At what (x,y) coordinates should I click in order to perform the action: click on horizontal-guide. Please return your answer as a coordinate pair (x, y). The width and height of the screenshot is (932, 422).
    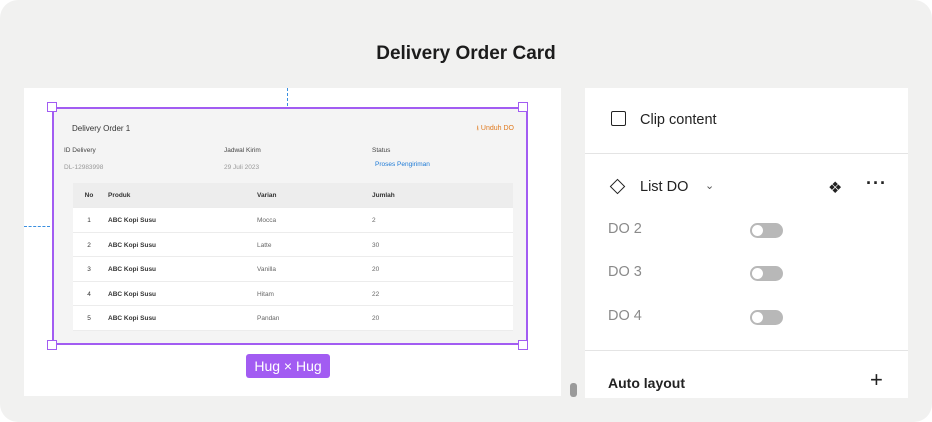
    Looking at the image, I should click on (37, 226).